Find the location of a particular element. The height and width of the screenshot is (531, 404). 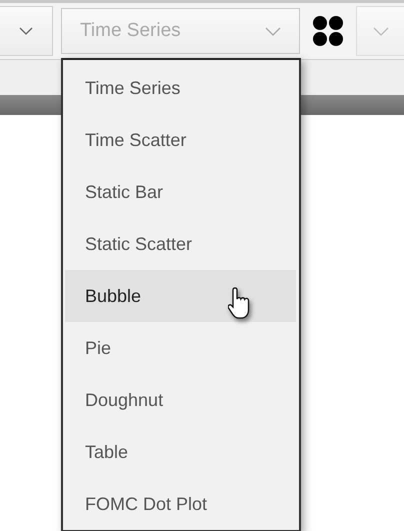

menu-item: Pie is located at coordinates (180, 348).